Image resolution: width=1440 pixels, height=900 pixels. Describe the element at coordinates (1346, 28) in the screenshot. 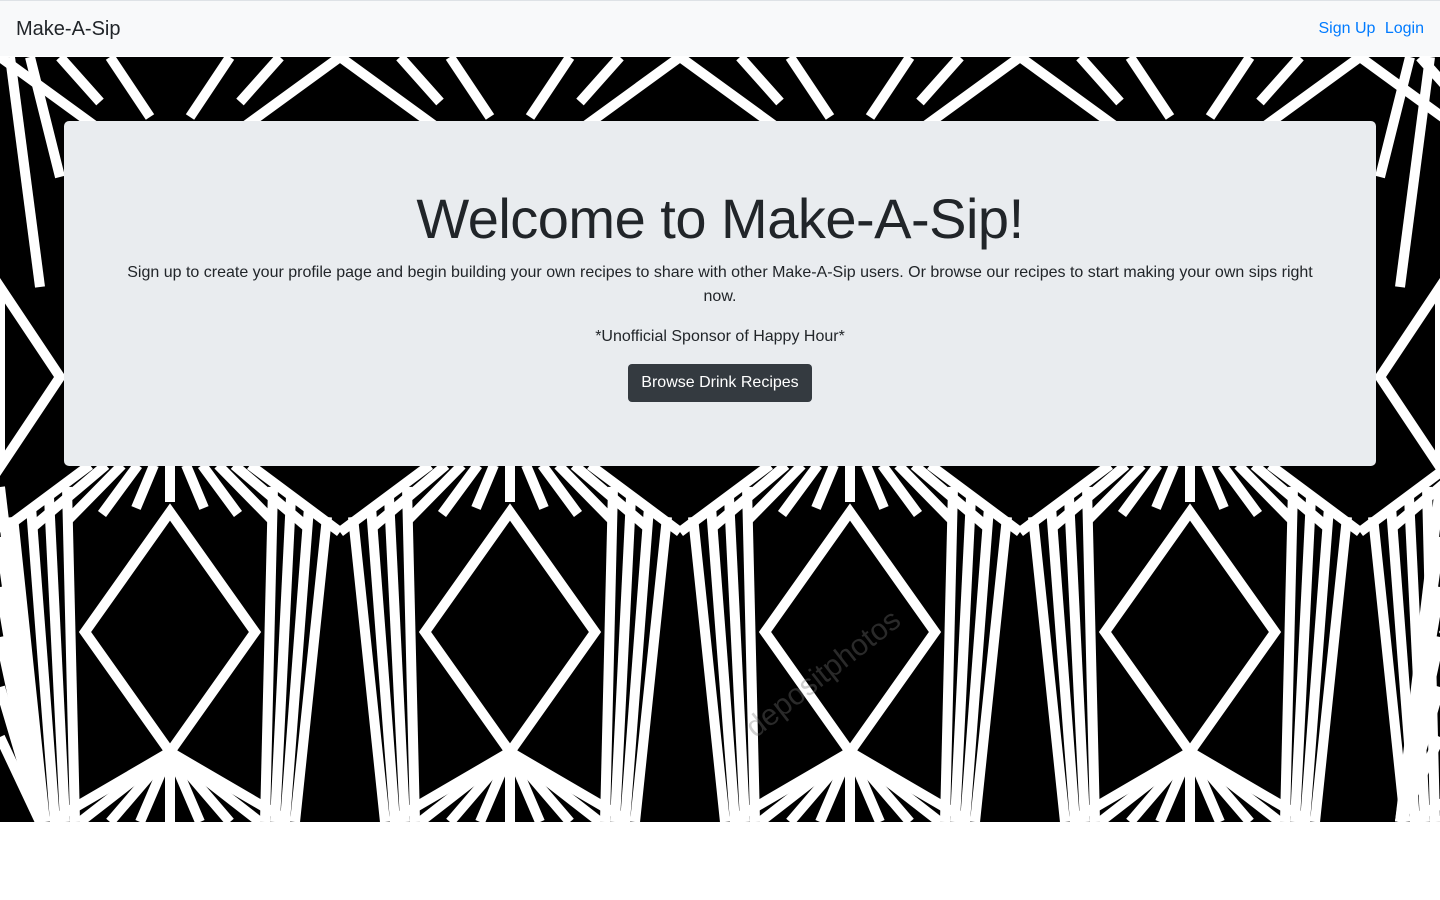

I see `sign-up-link: Sign Up` at that location.